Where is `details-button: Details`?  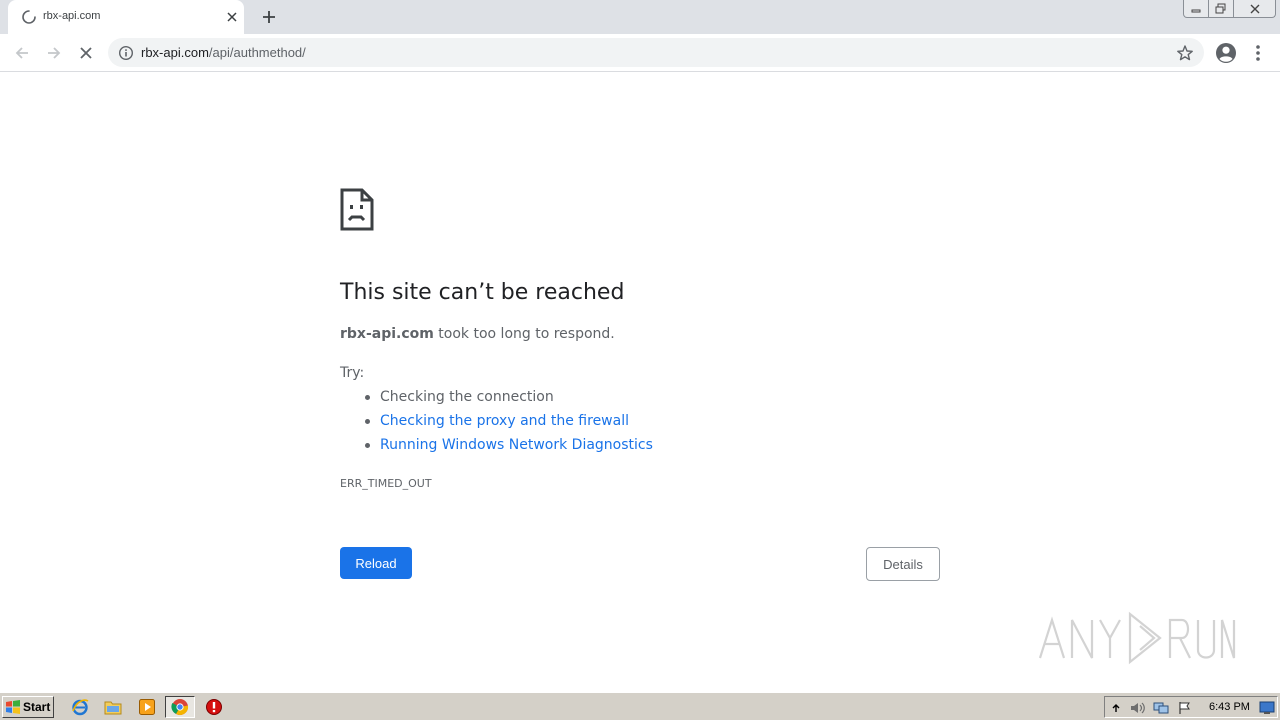
details-button: Details is located at coordinates (903, 564).